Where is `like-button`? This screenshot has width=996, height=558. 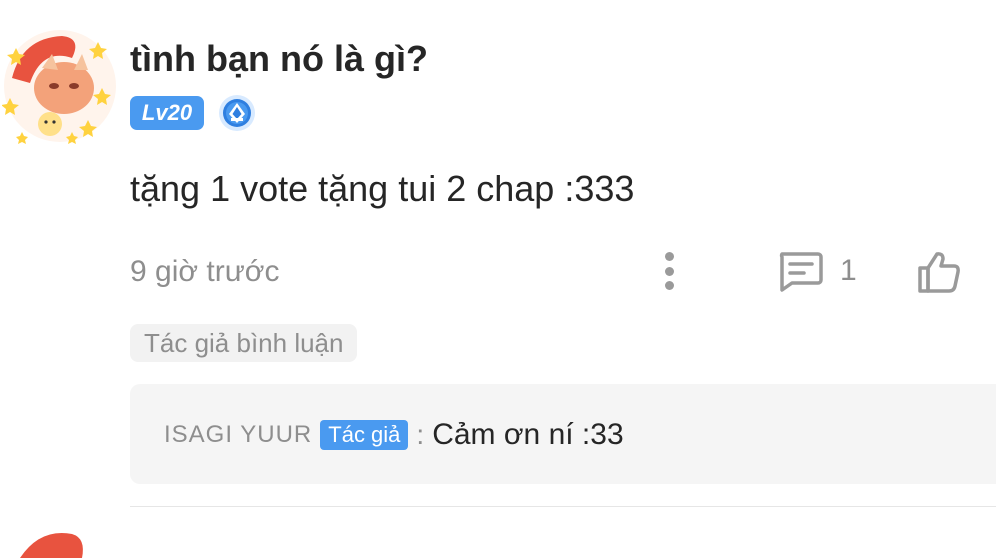
like-button is located at coordinates (939, 272).